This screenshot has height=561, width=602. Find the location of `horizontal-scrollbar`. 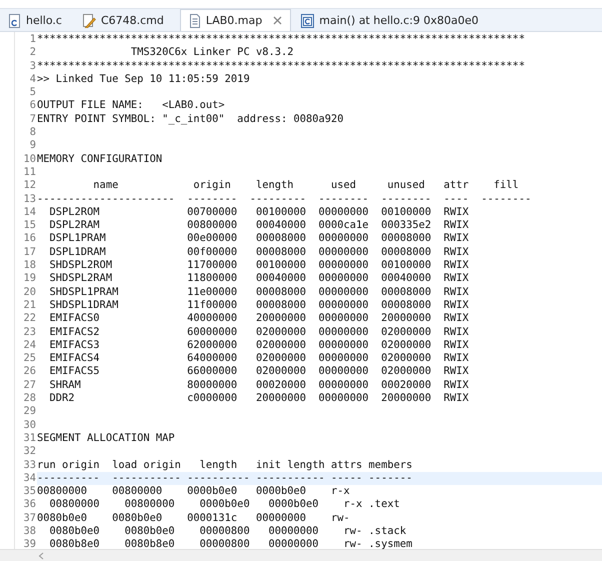

horizontal-scrollbar is located at coordinates (301, 555).